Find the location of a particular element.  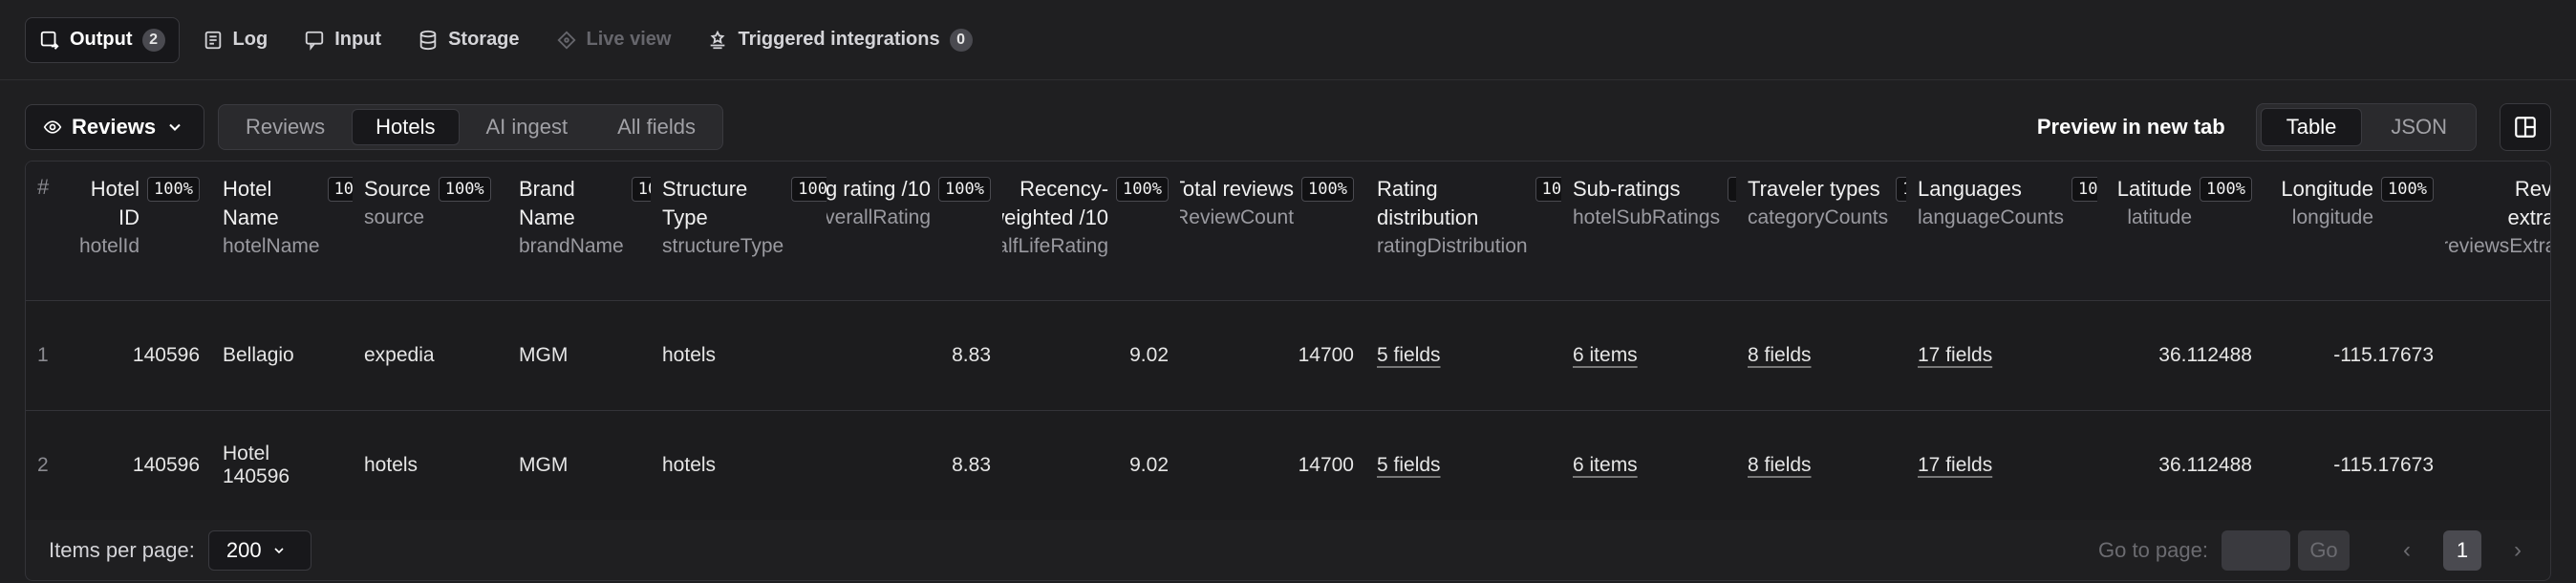

column-header-index: # is located at coordinates (47, 232).